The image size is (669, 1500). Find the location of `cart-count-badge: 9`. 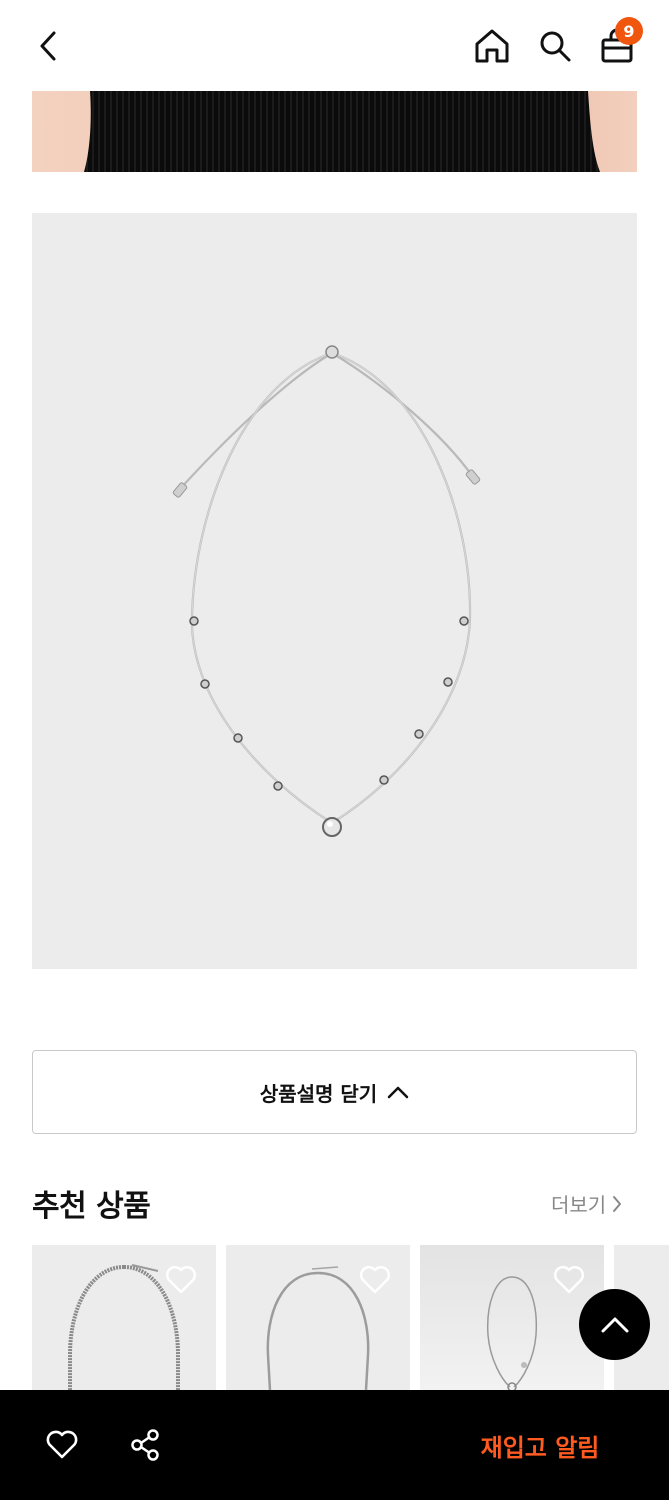

cart-count-badge: 9 is located at coordinates (629, 31).